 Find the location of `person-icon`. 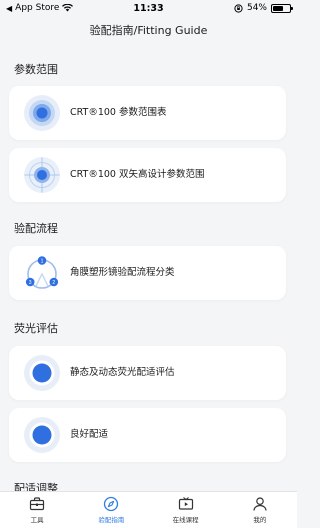

person-icon is located at coordinates (260, 504).